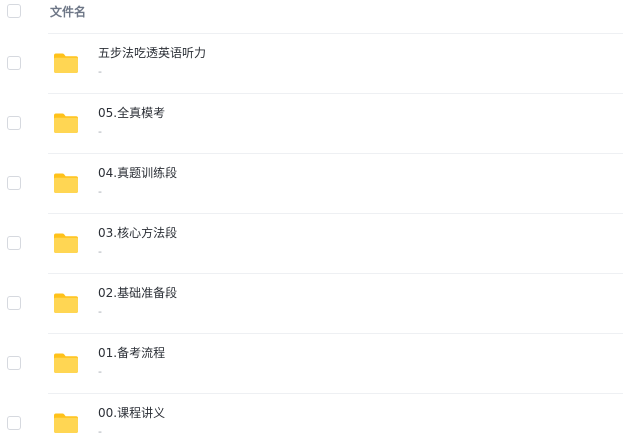  Describe the element at coordinates (137, 293) in the screenshot. I see `file-name: 02.基础准备段` at that location.